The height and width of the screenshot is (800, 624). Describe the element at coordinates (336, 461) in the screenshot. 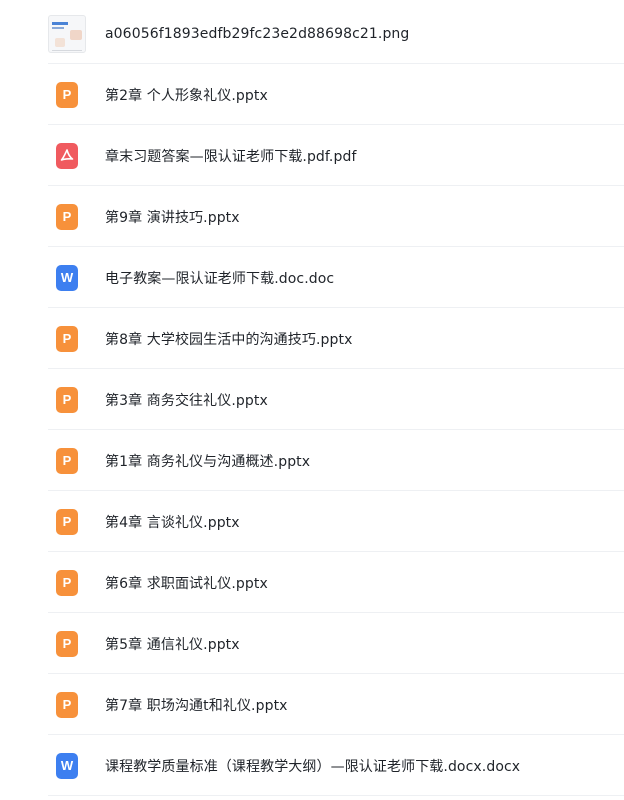

I see `file-row-pptx: P 第1章 商务礼仪与沟通概述.pptx` at that location.